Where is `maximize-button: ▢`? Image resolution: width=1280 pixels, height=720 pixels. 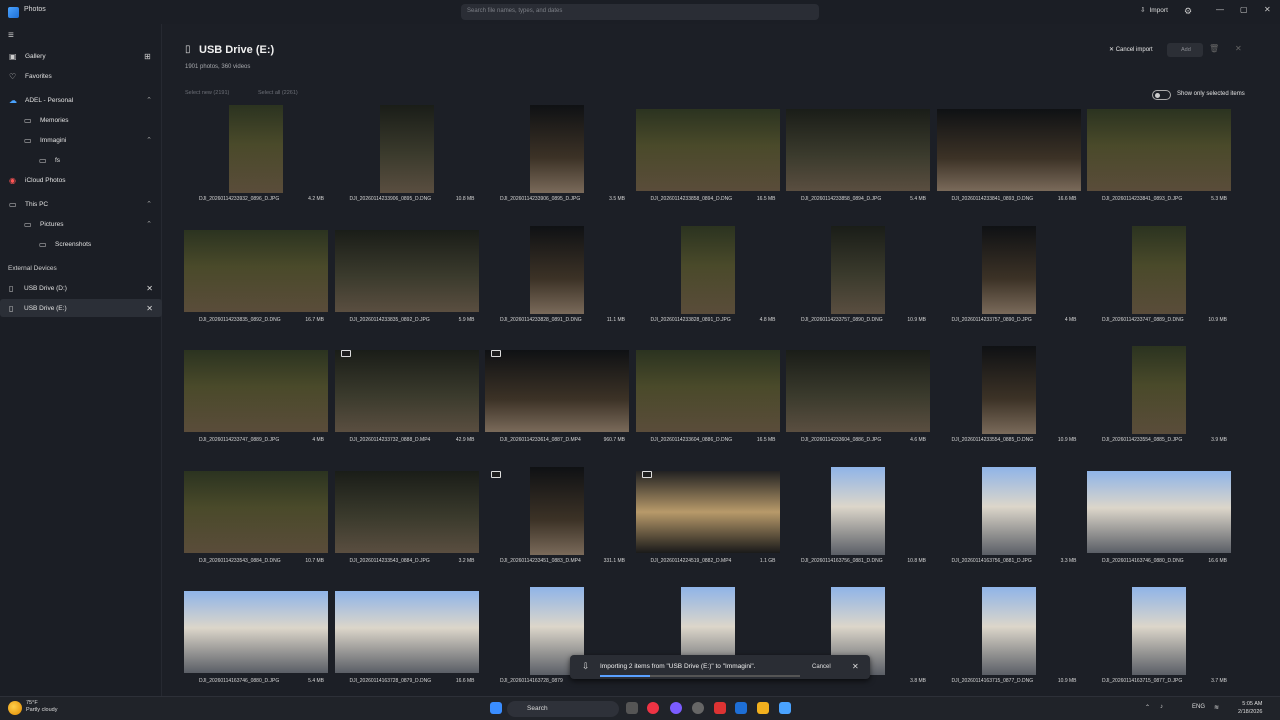 maximize-button: ▢ is located at coordinates (1244, 9).